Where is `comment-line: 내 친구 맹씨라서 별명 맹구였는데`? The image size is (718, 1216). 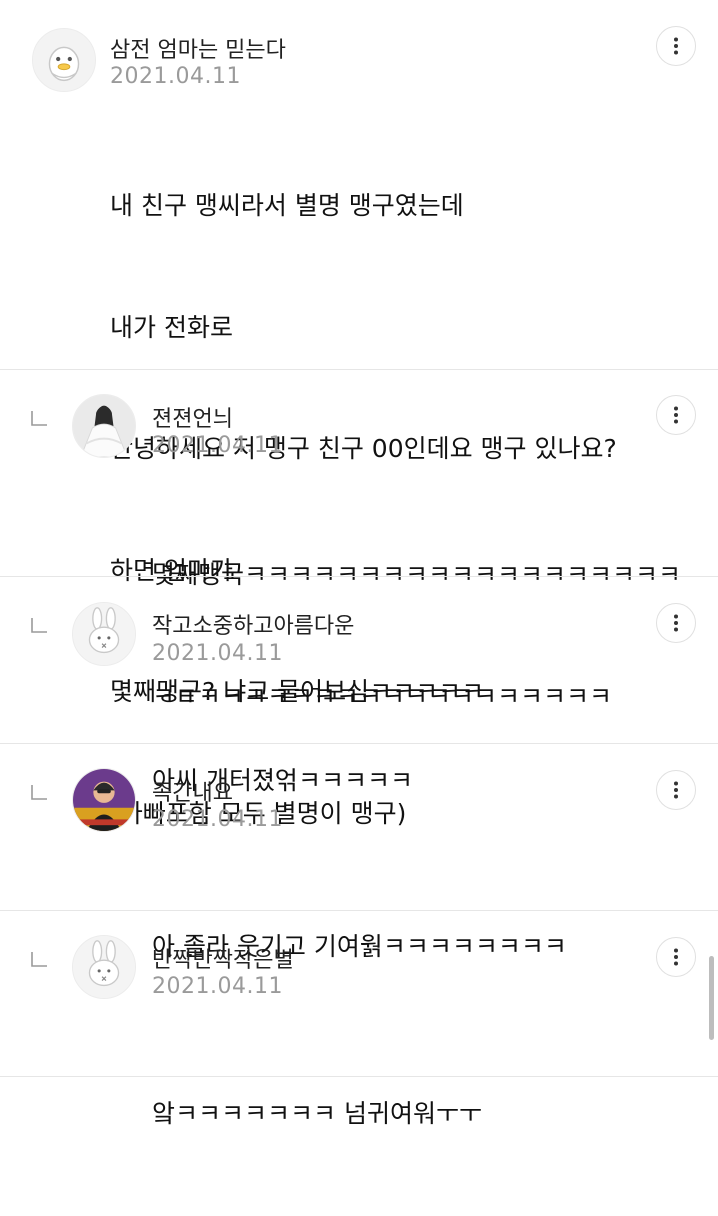 comment-line: 내 친구 맹씨라서 별명 맹구였는데 is located at coordinates (287, 205).